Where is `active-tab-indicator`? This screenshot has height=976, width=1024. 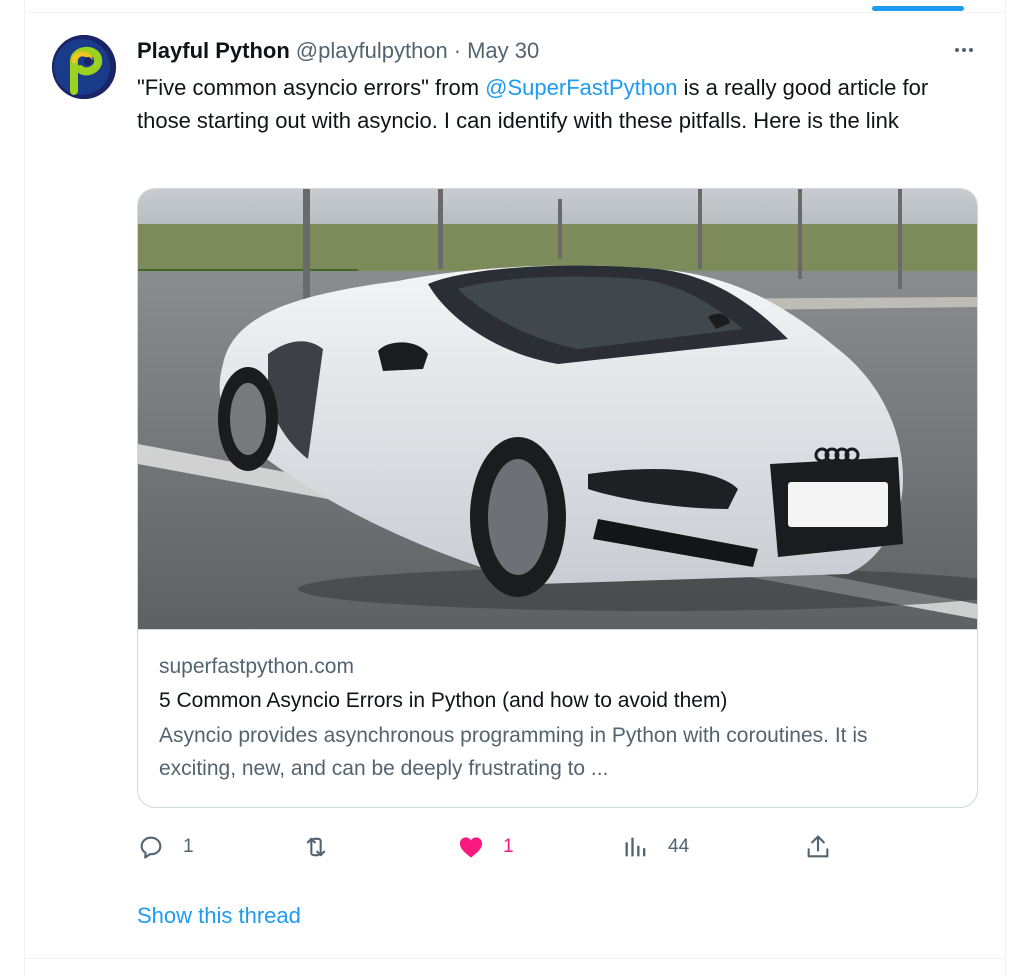 active-tab-indicator is located at coordinates (918, 8).